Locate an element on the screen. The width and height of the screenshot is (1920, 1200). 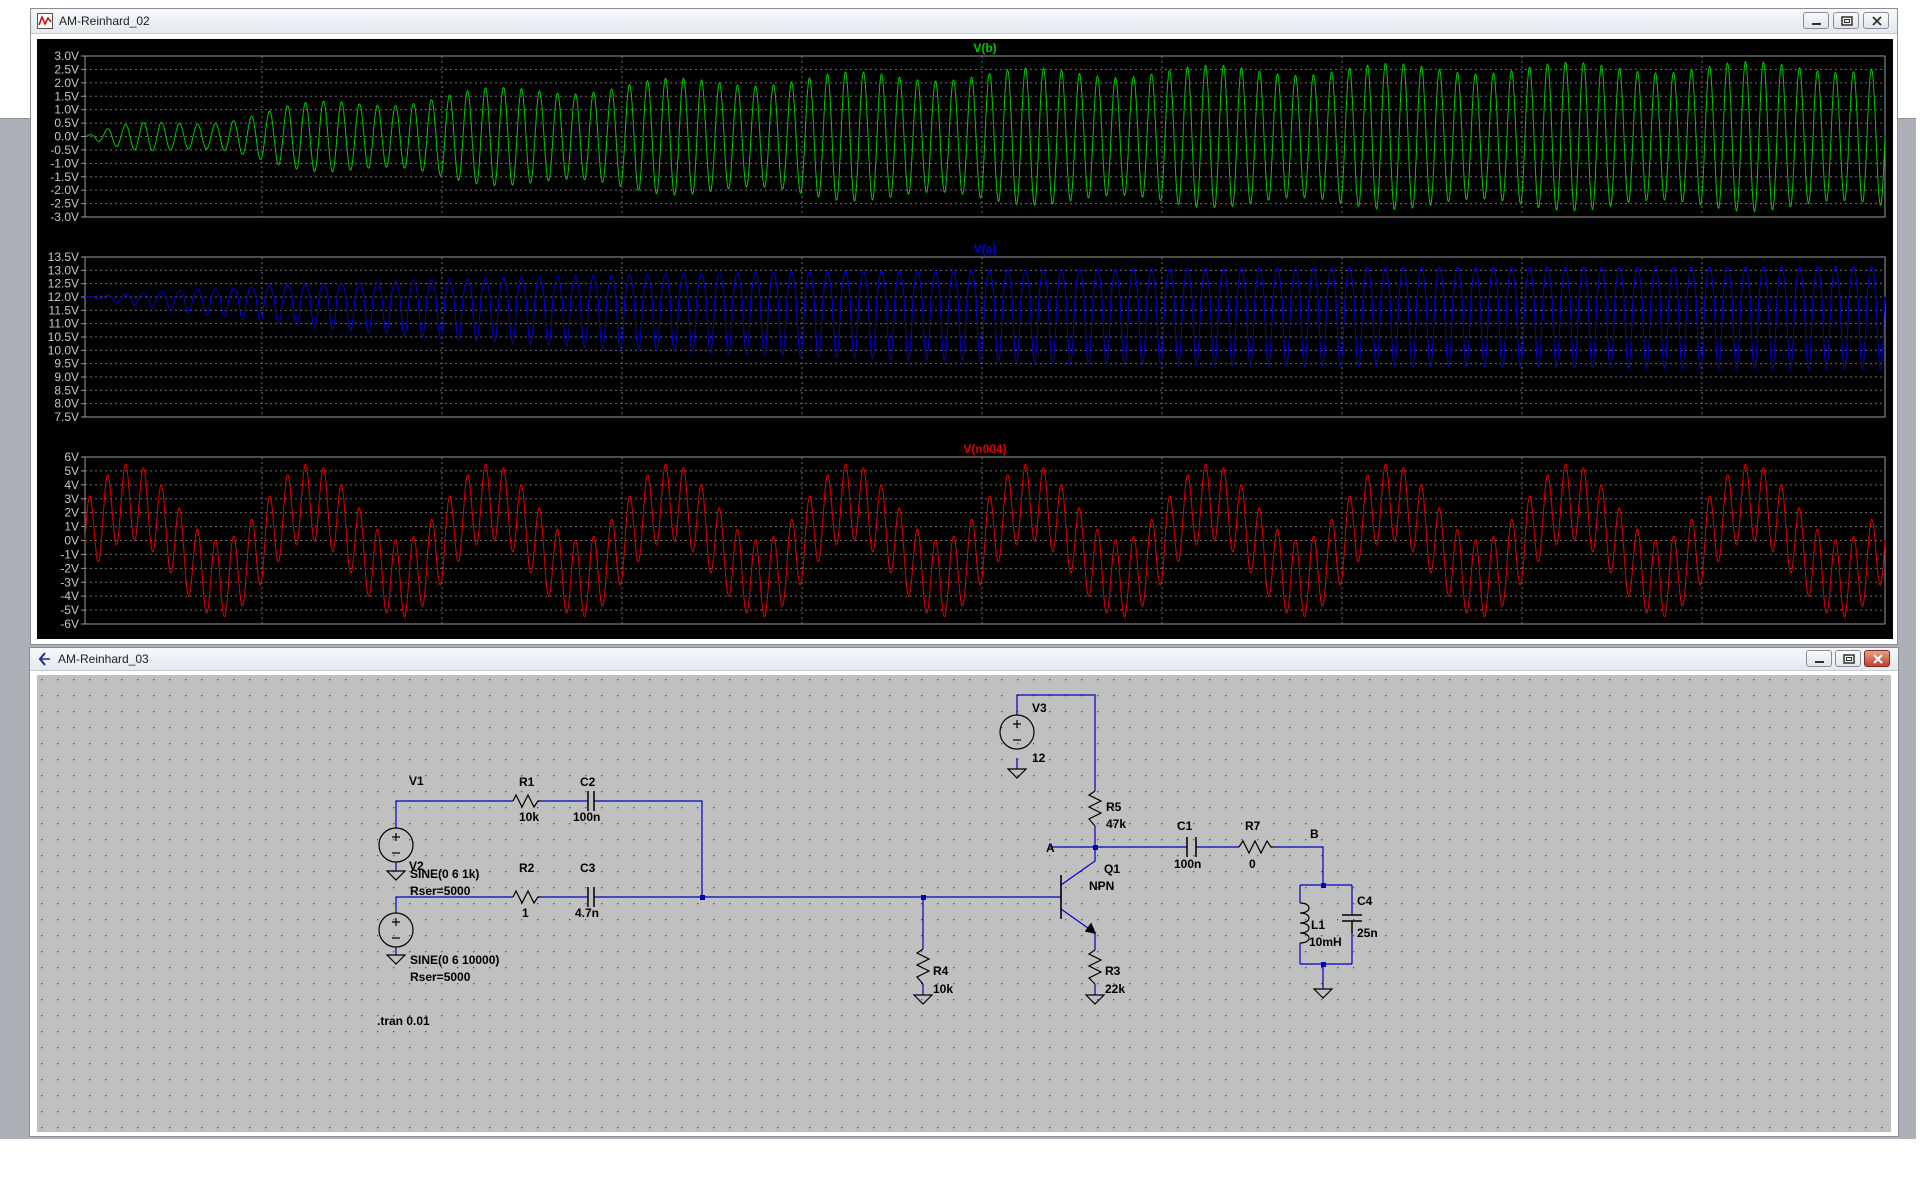
y-tick-label: -3.0V is located at coordinates (64, 217).